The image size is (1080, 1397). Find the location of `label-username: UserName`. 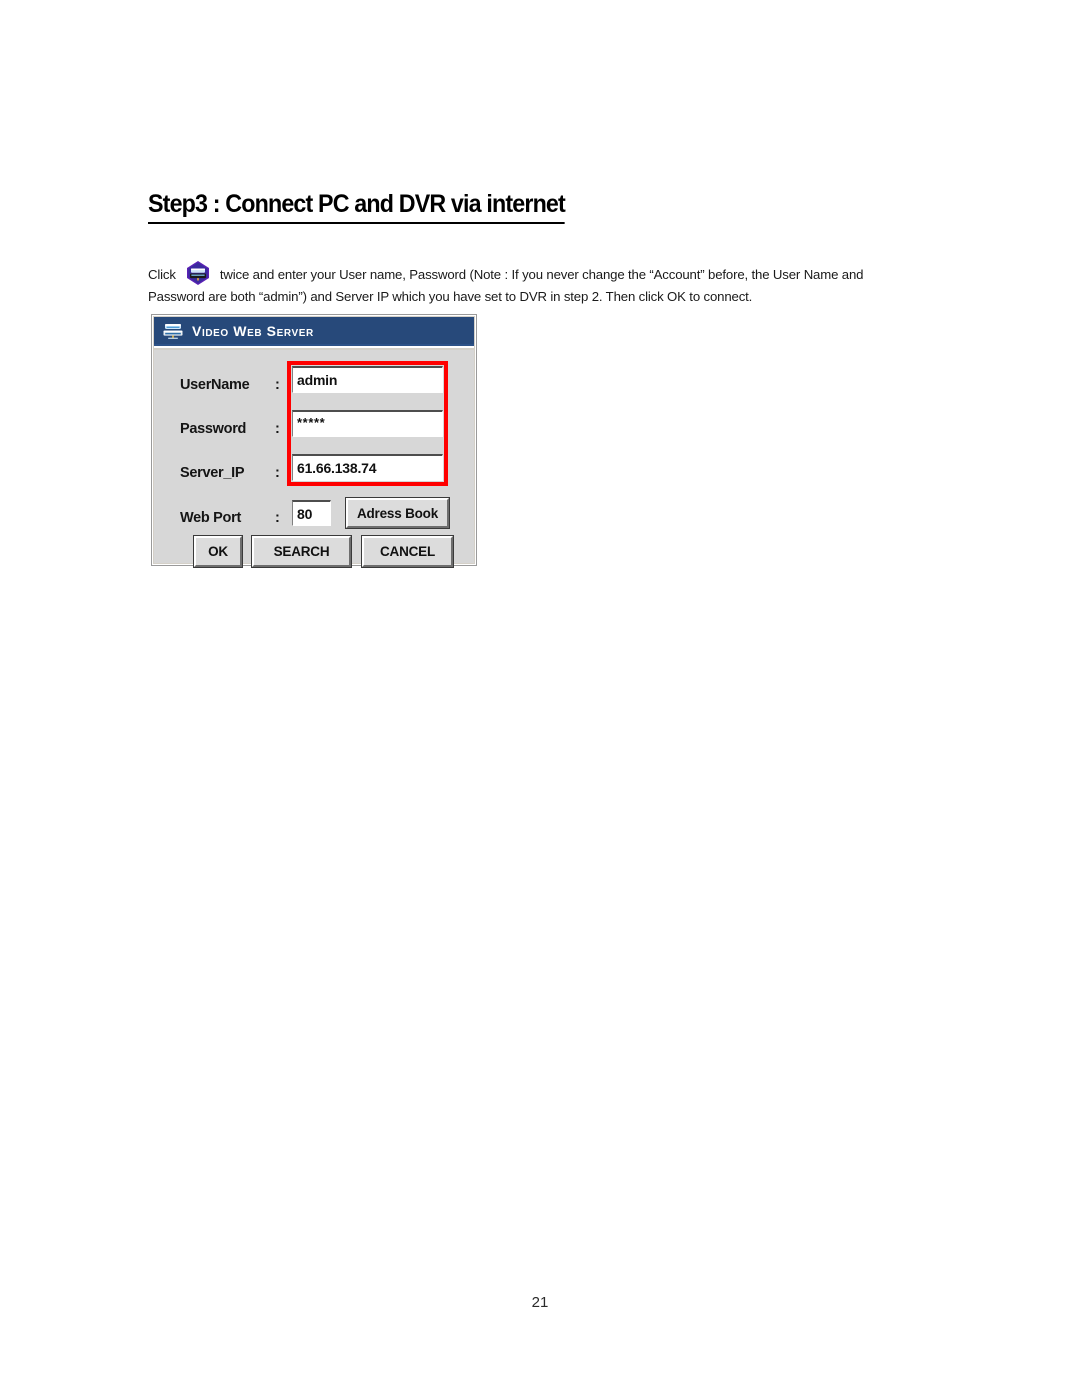

label-username: UserName is located at coordinates (215, 385).